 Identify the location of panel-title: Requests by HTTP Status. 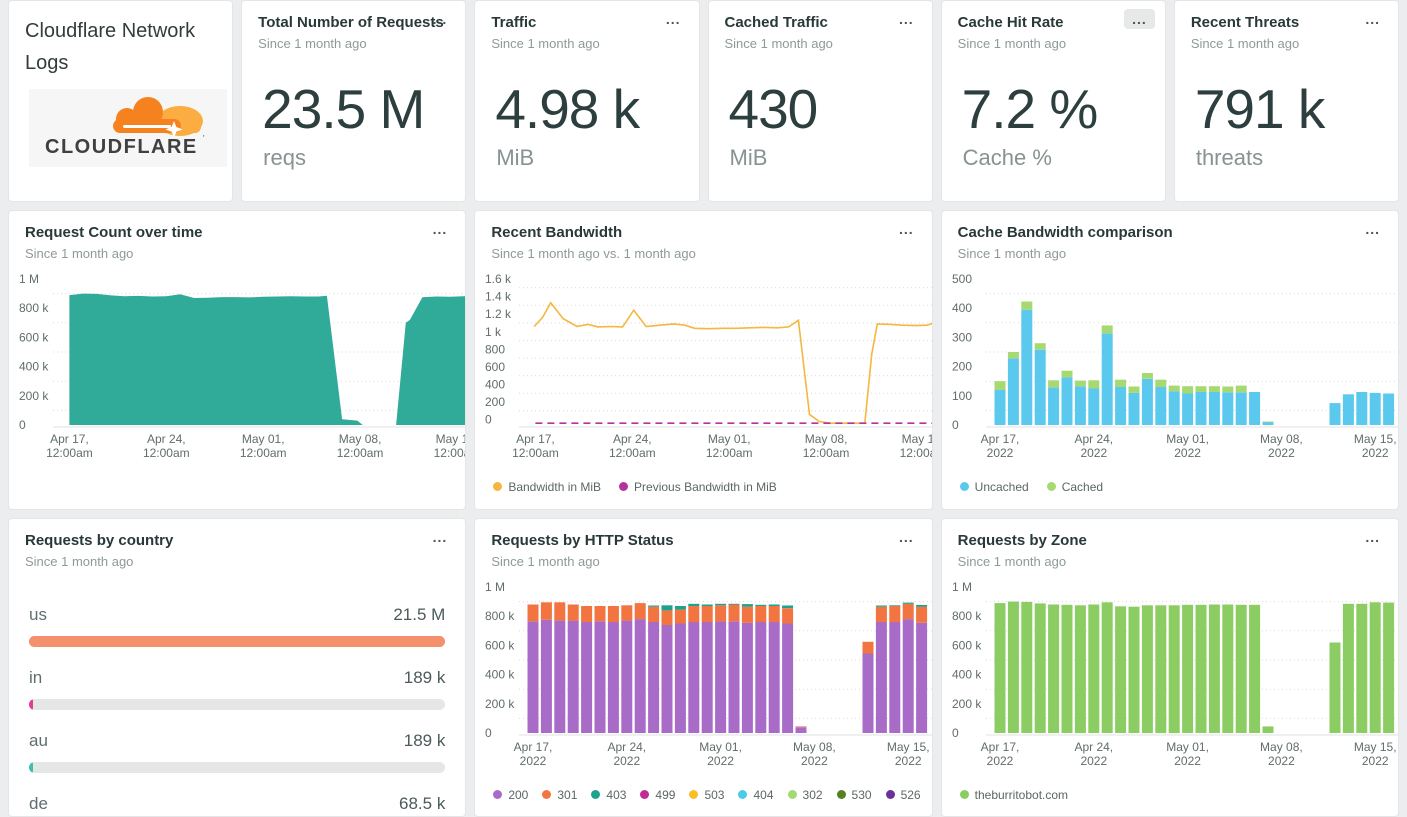
(582, 540).